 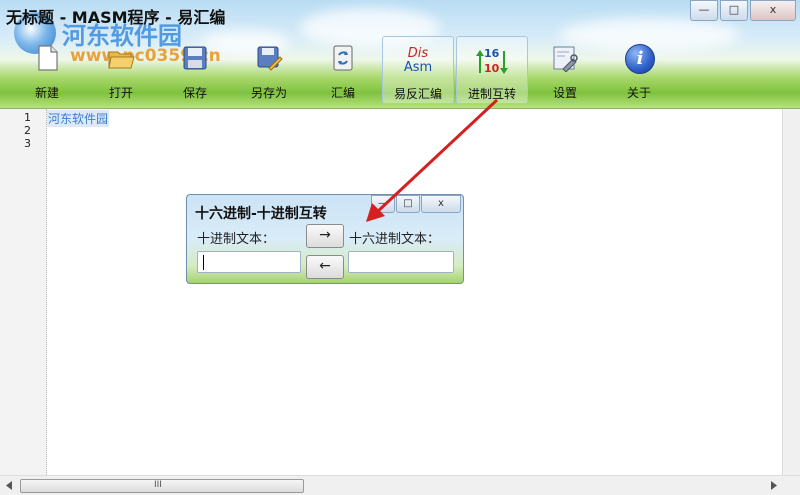 I want to click on save-disk-icon, so click(x=195, y=58).